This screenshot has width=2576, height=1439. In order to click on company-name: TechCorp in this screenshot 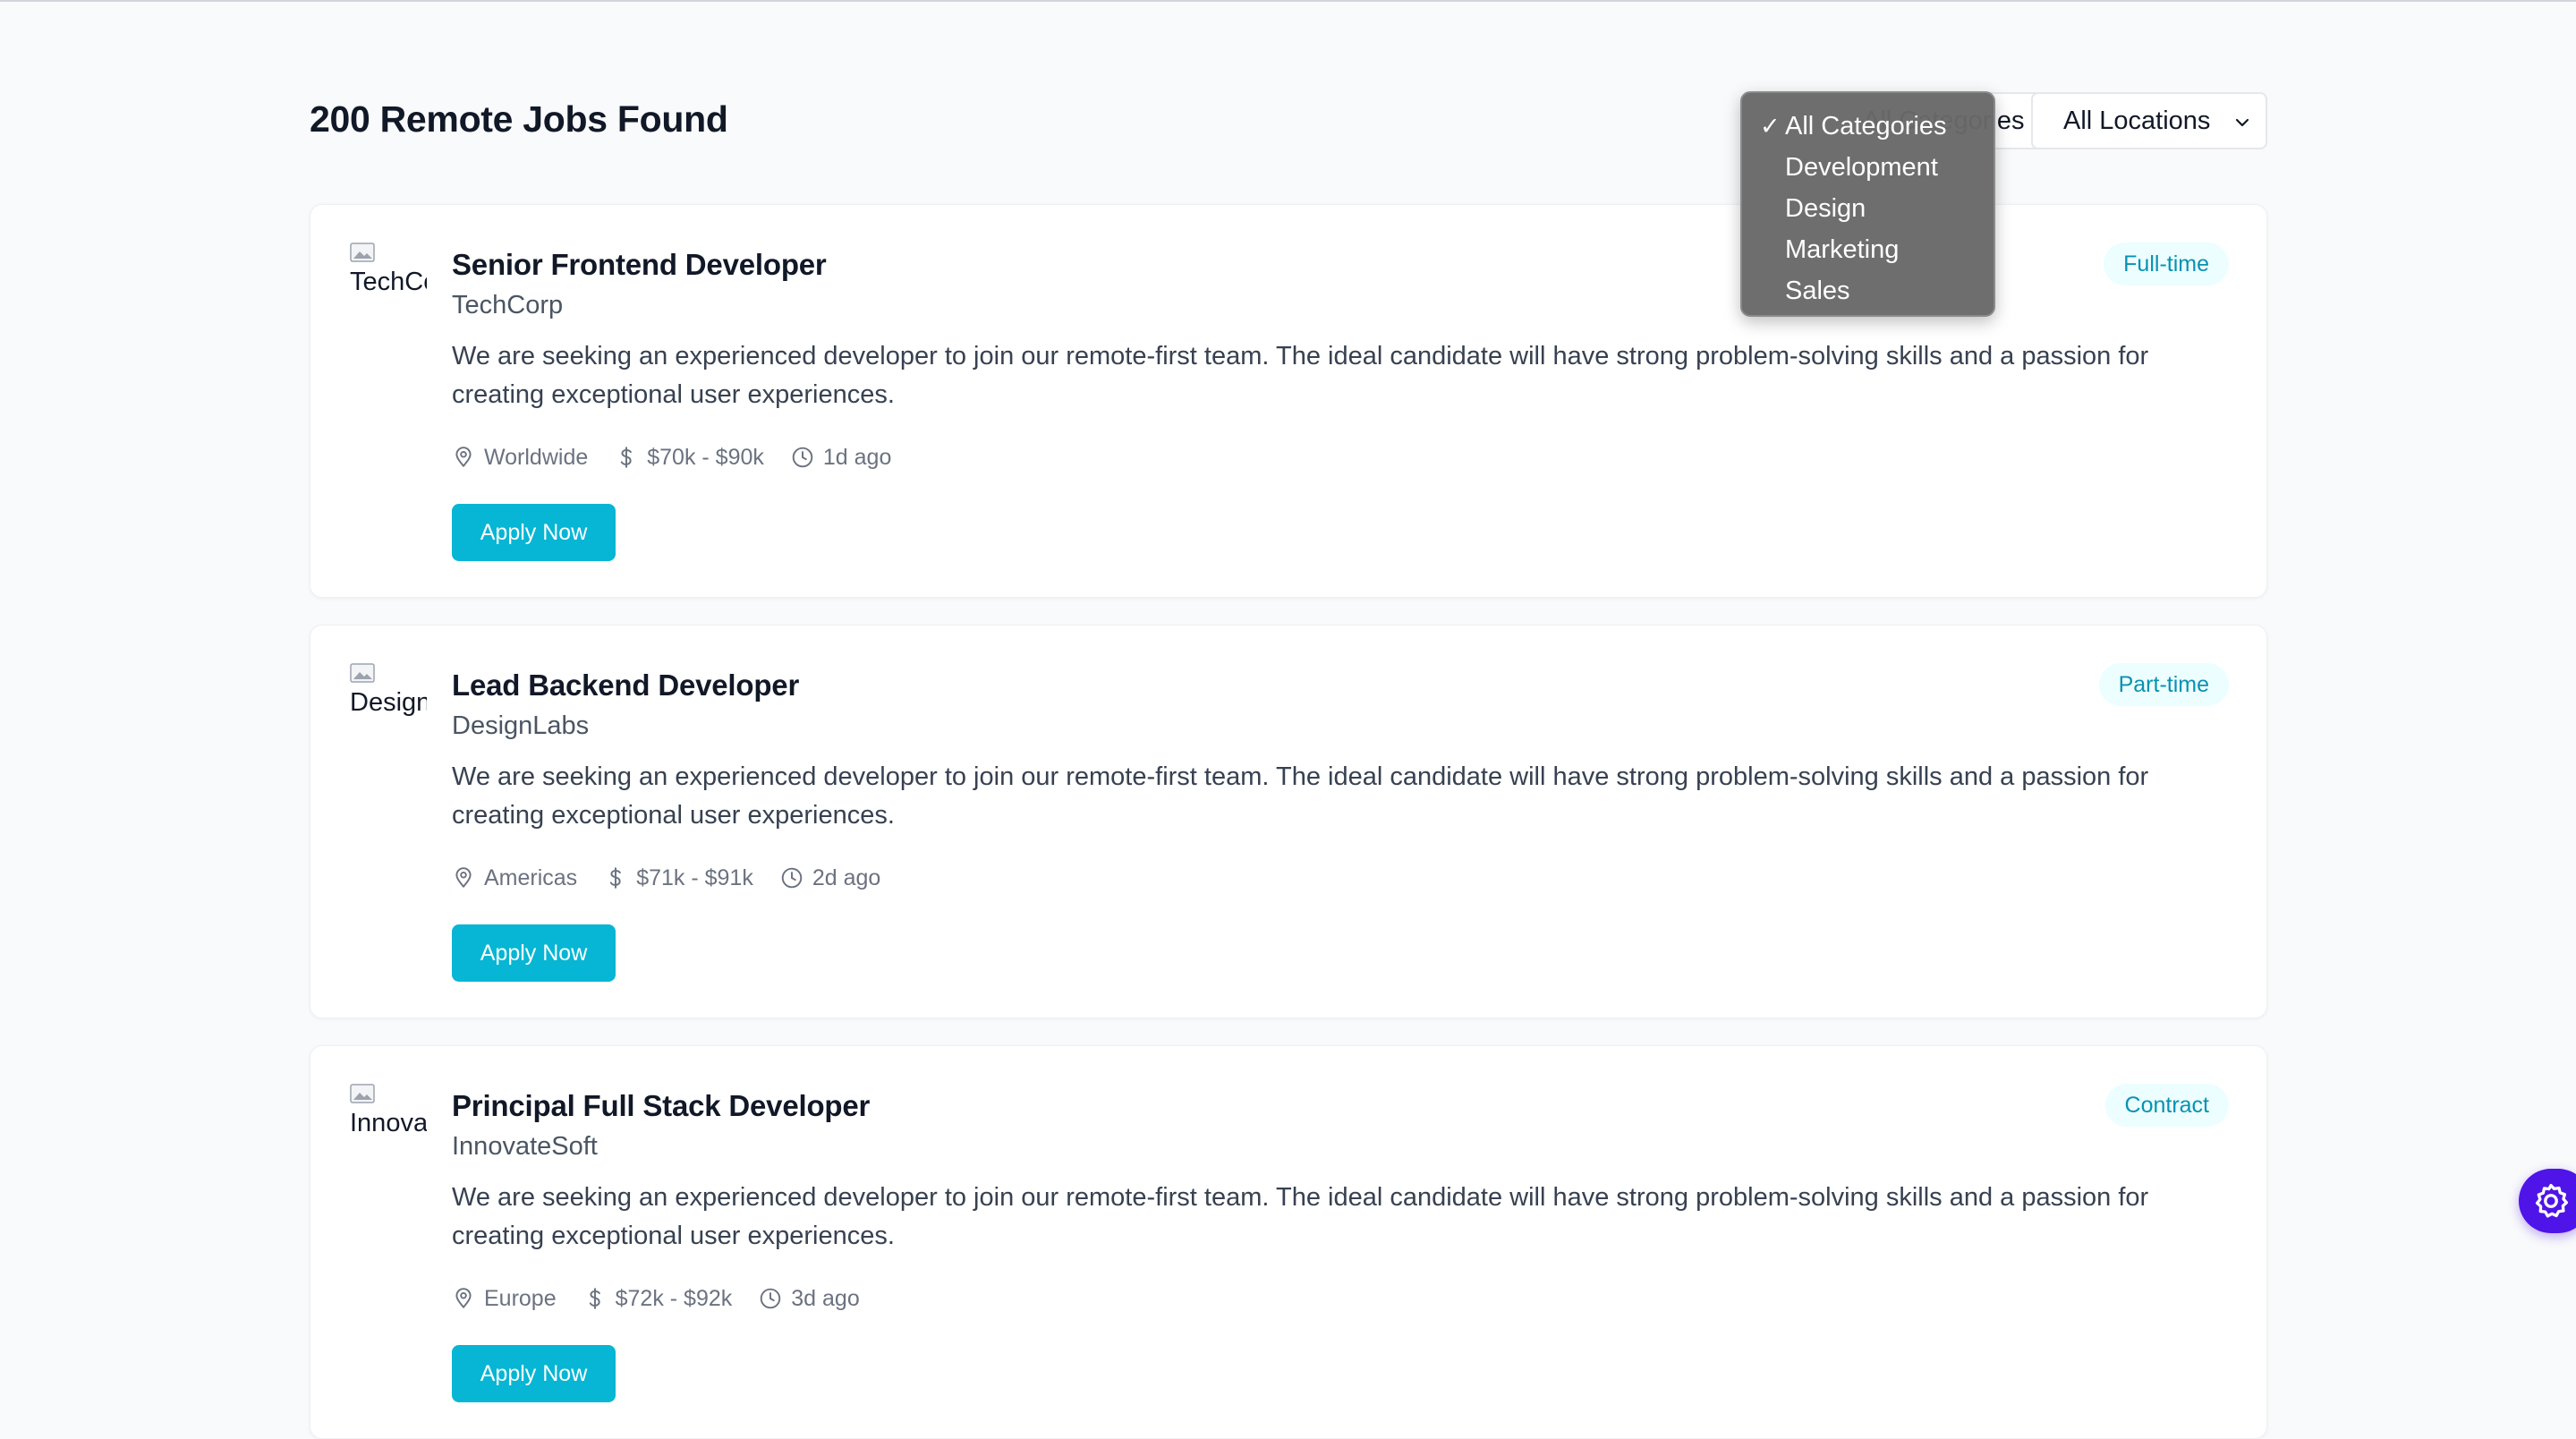, I will do `click(508, 305)`.